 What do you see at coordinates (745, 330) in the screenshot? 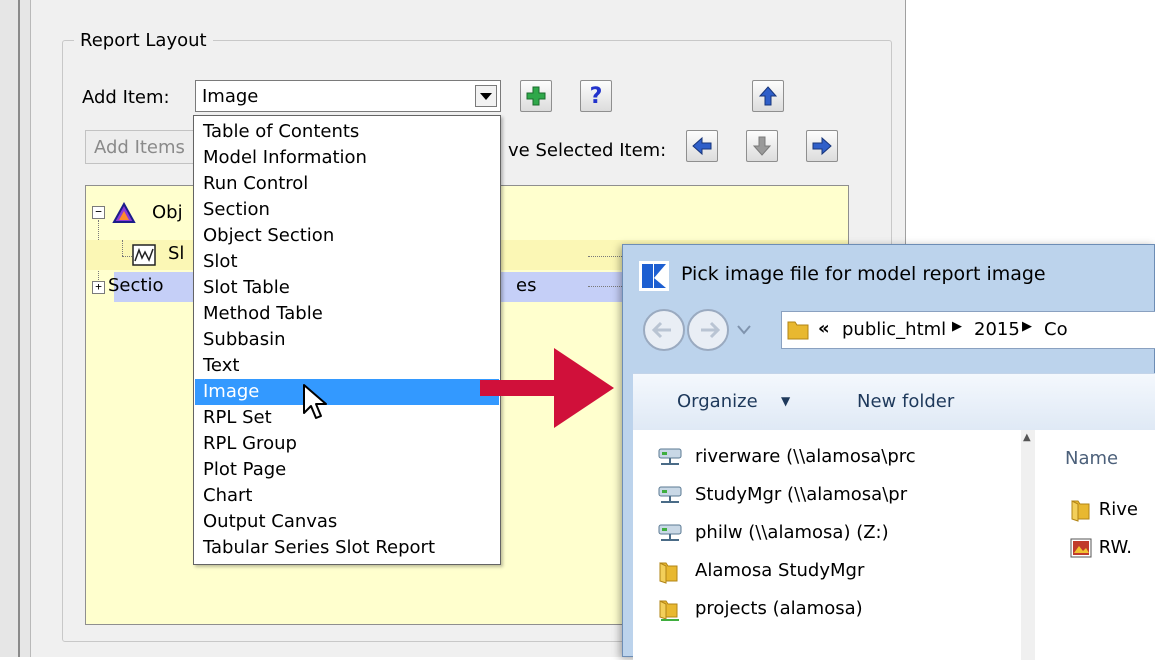
I see `recent-locations-button` at bounding box center [745, 330].